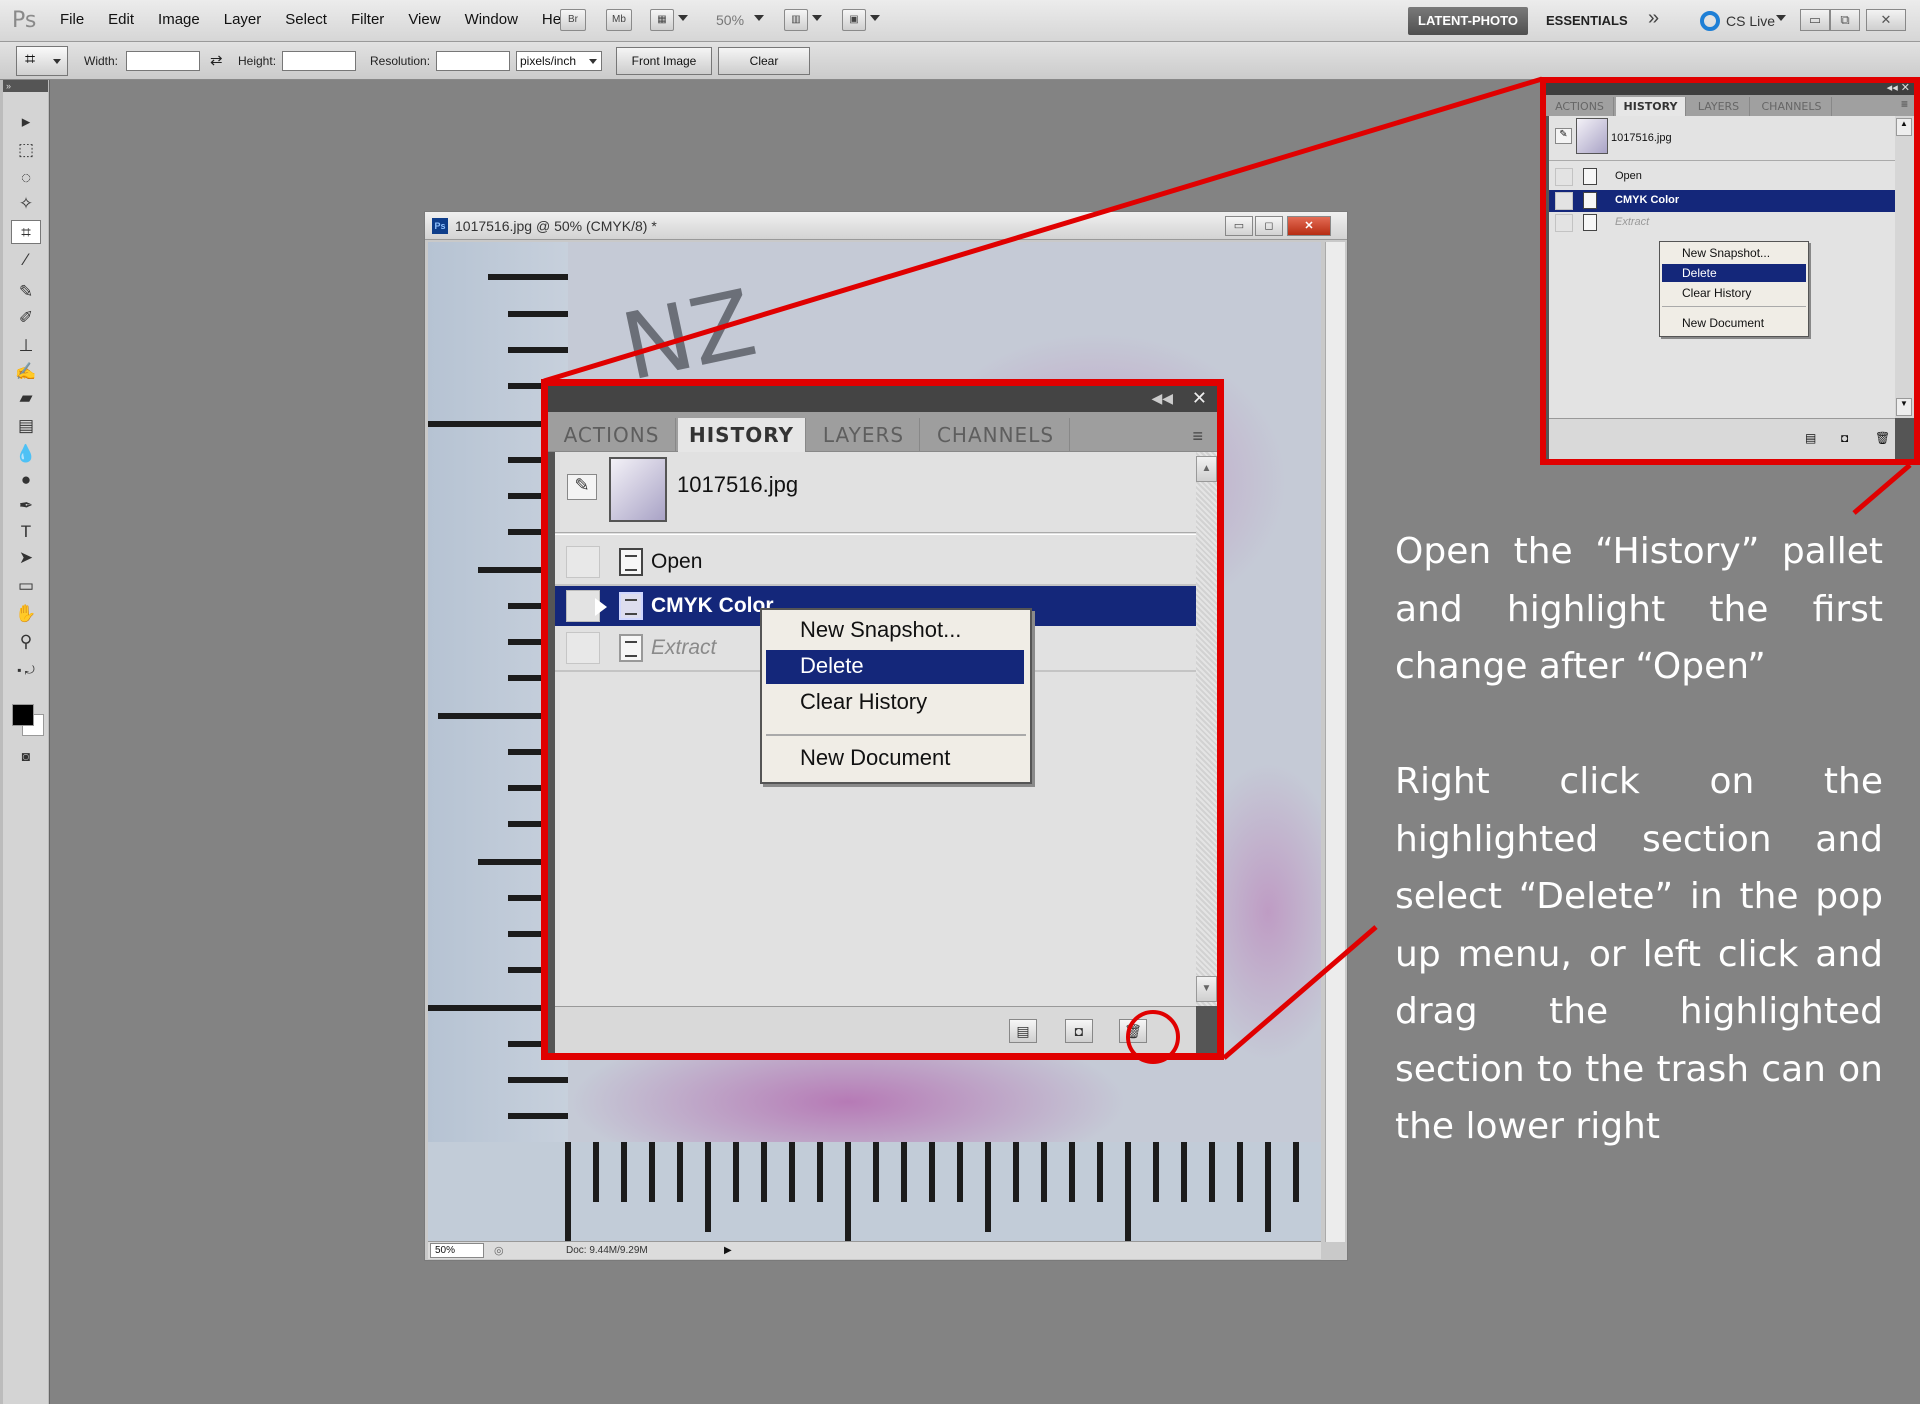 This screenshot has width=1920, height=1404. Describe the element at coordinates (26, 122) in the screenshot. I see `move-tool-icon: ▸` at that location.